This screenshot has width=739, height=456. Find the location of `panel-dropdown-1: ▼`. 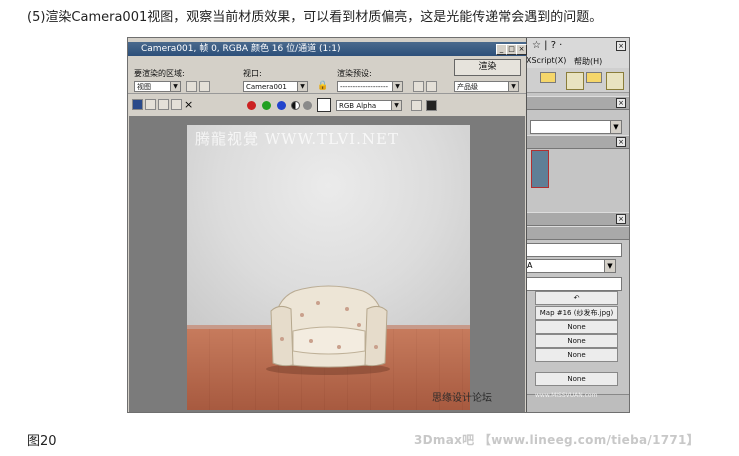

panel-dropdown-1: ▼ is located at coordinates (576, 127).